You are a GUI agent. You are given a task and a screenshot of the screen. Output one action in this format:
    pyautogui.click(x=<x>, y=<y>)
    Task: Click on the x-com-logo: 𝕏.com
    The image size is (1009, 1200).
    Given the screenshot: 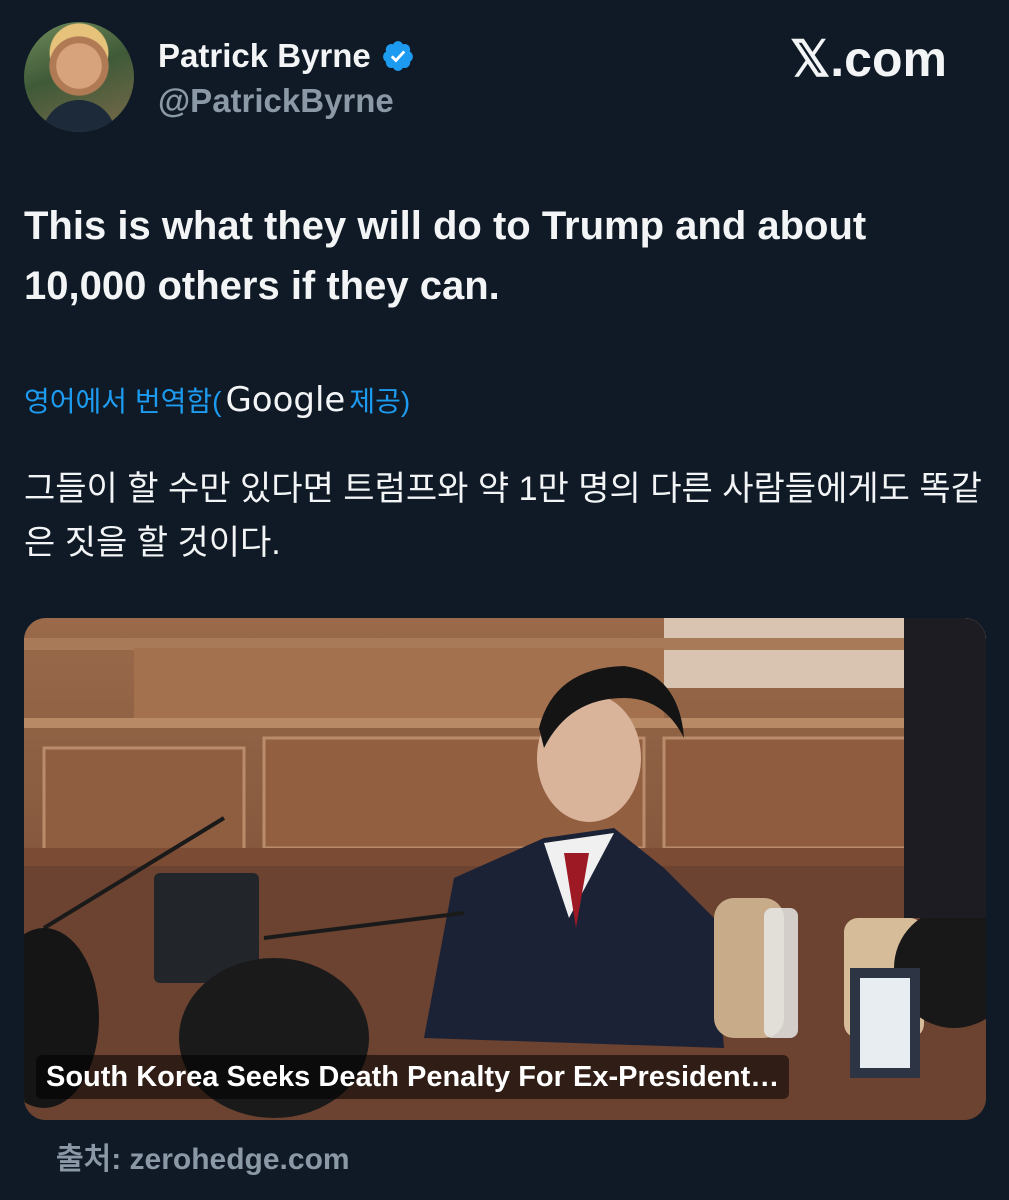 What is the action you would take?
    pyautogui.click(x=868, y=59)
    